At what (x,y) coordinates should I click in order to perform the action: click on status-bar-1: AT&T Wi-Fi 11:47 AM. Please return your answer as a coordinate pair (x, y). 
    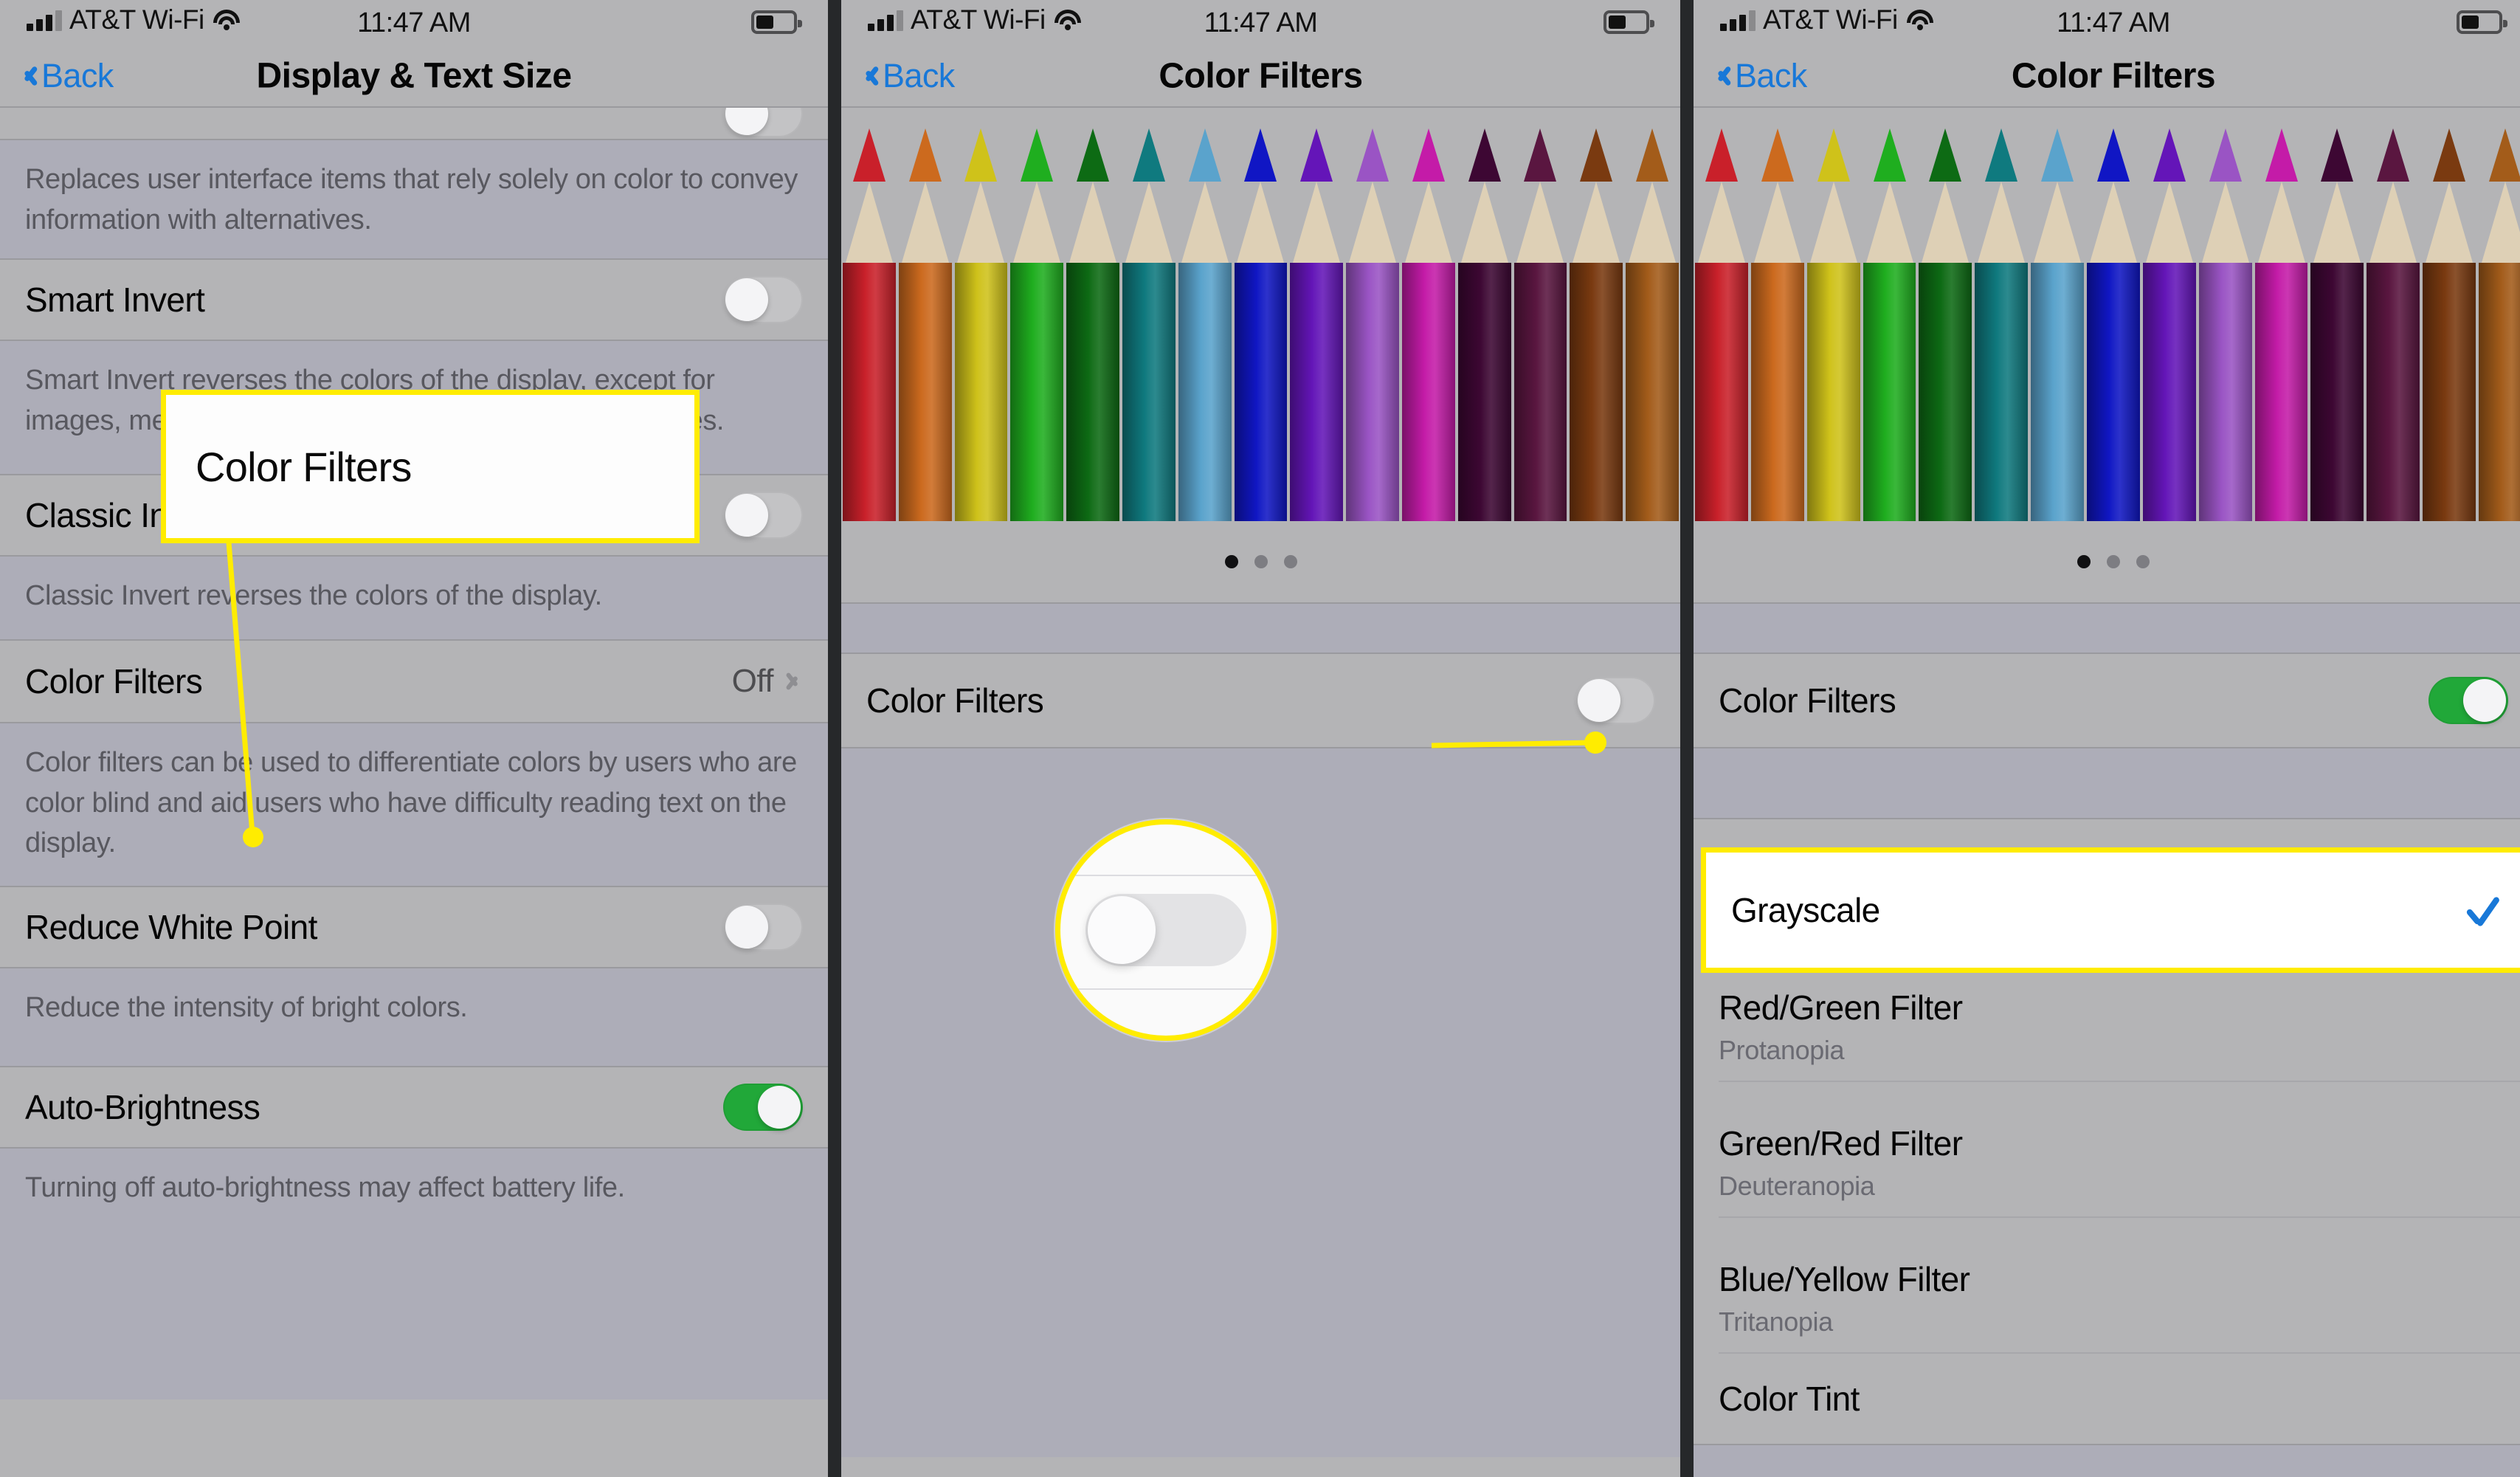
    Looking at the image, I should click on (414, 23).